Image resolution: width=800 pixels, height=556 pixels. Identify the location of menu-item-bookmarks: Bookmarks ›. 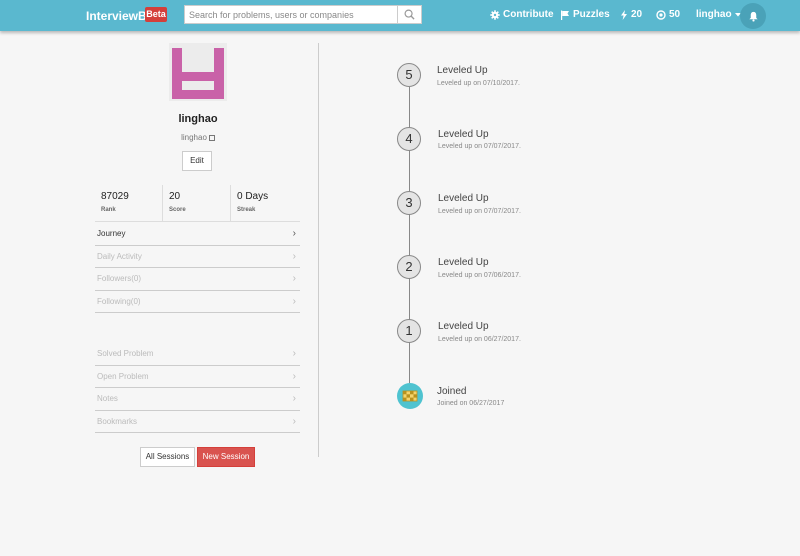
(197, 422).